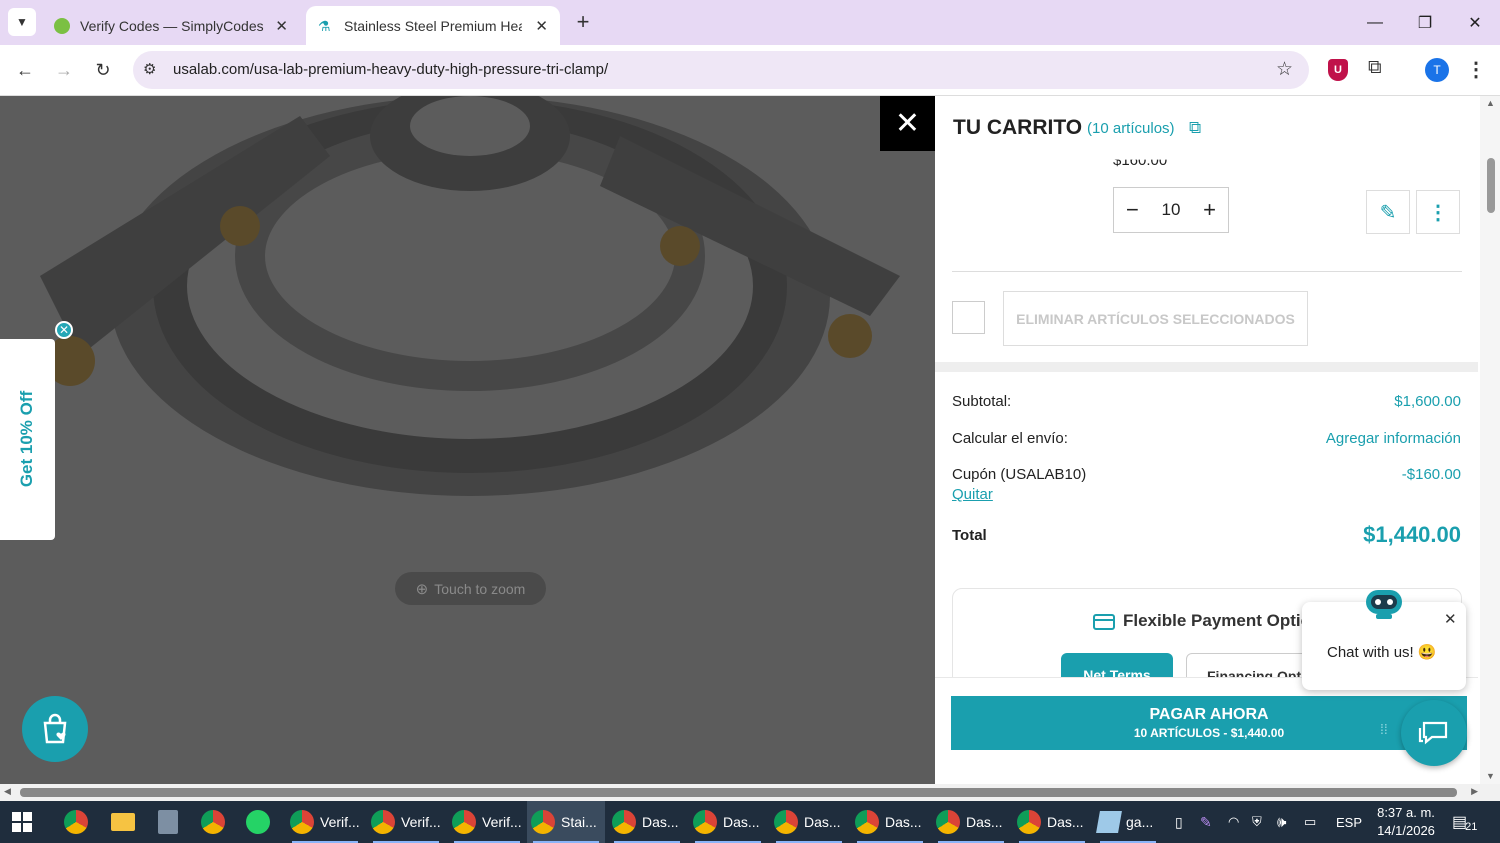  Describe the element at coordinates (149, 69) in the screenshot. I see `site-settings-icon: ⚙` at that location.